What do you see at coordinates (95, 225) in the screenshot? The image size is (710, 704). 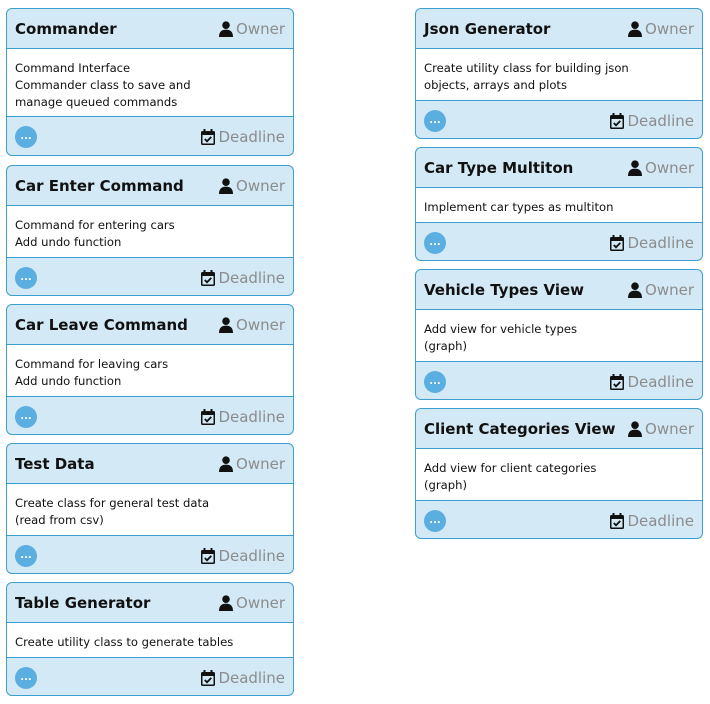 I see `description-line: Command for entering cars` at bounding box center [95, 225].